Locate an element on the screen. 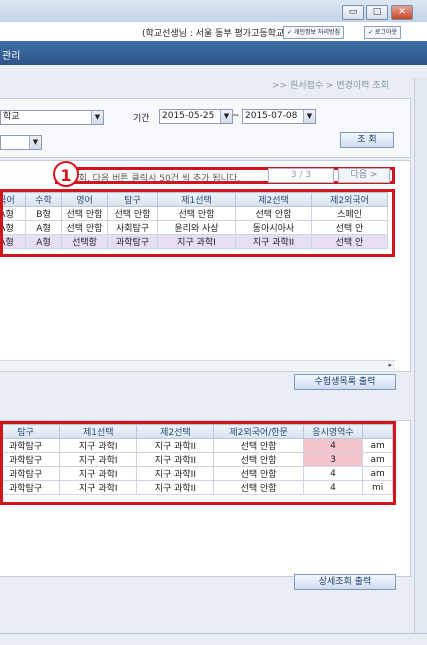 The height and width of the screenshot is (645, 427). table-cell: 사회탐구 is located at coordinates (132, 227).